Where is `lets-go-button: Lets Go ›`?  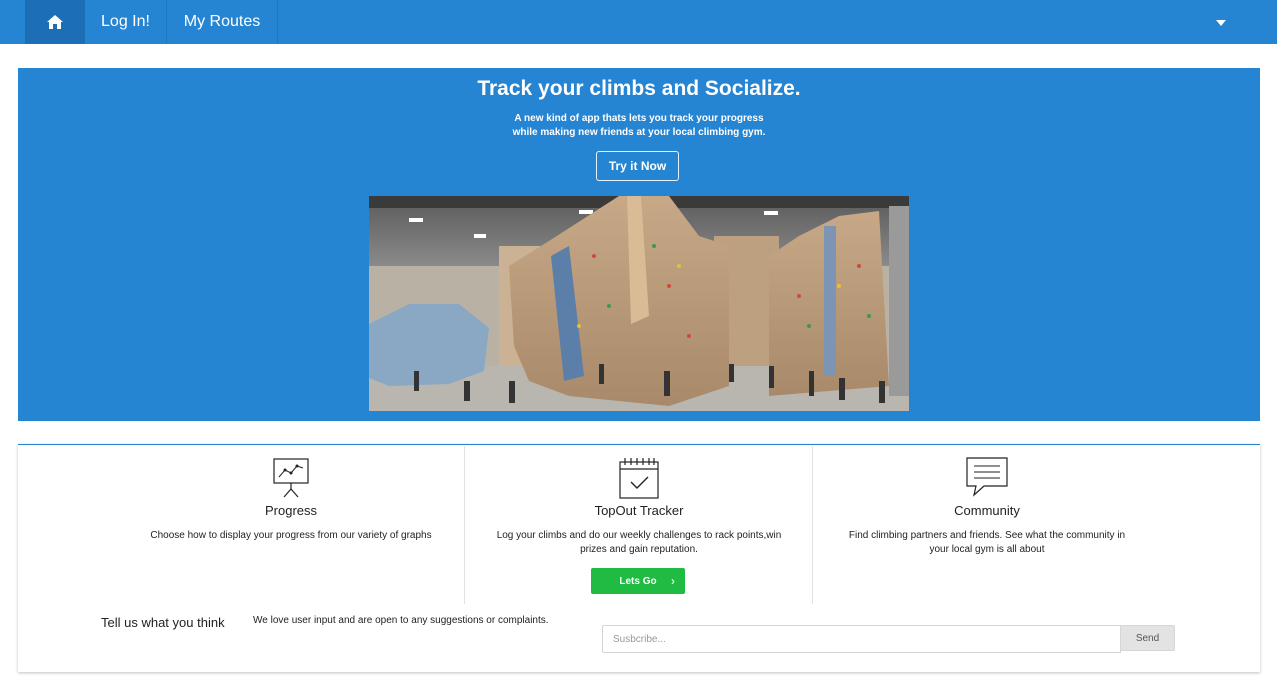 lets-go-button: Lets Go › is located at coordinates (638, 581).